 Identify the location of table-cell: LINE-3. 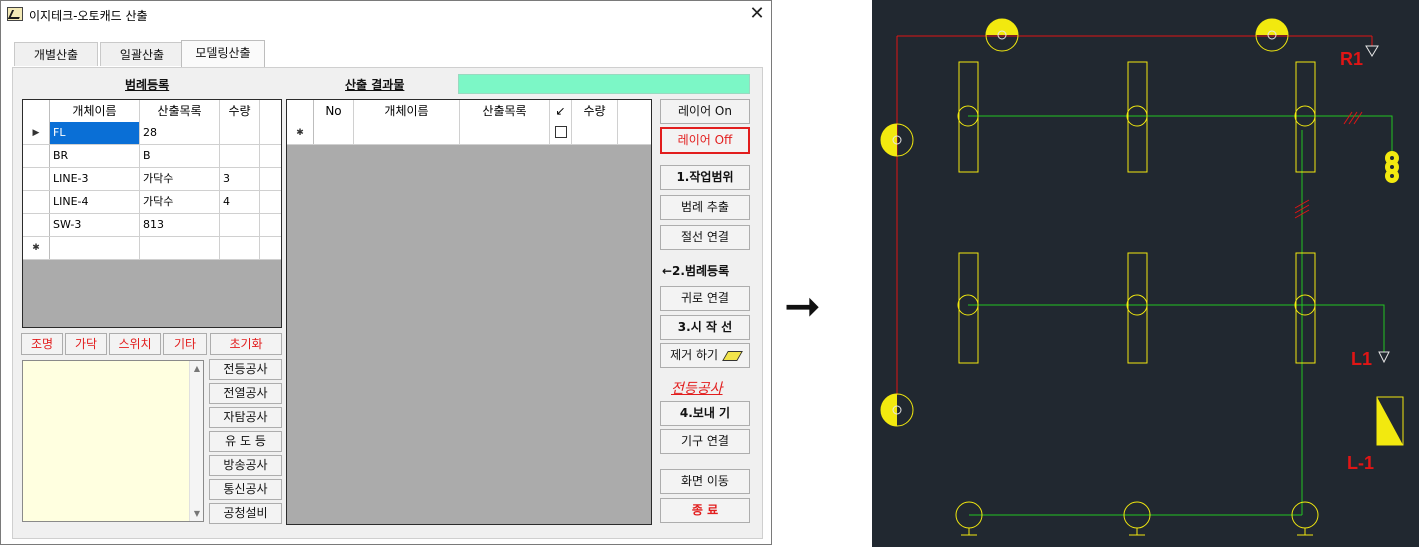
(95, 179).